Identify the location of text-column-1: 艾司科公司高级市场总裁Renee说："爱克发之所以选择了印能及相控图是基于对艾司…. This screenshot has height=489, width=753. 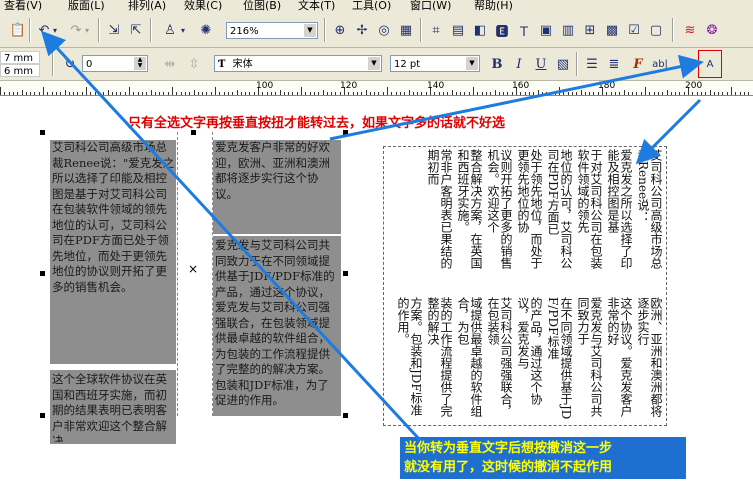
(114, 252).